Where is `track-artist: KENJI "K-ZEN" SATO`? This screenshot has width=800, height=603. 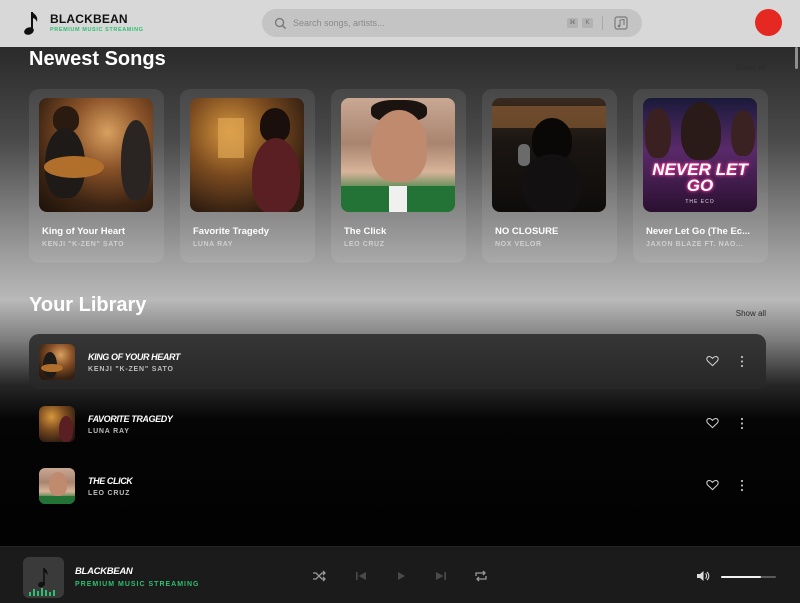
track-artist: KENJI "K-ZEN" SATO is located at coordinates (131, 369).